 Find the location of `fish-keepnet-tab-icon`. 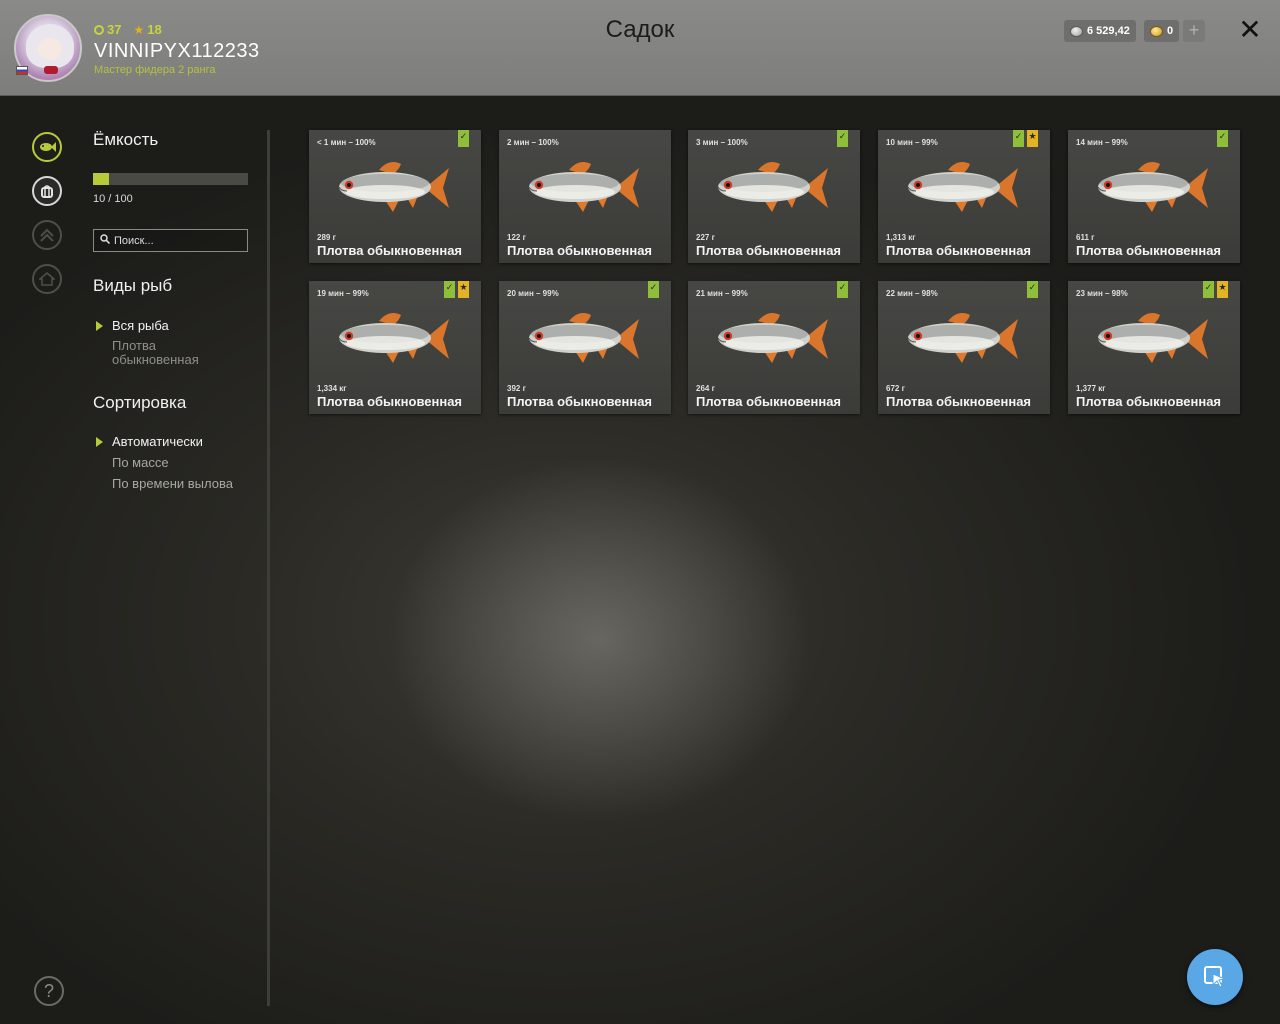

fish-keepnet-tab-icon is located at coordinates (47, 147).